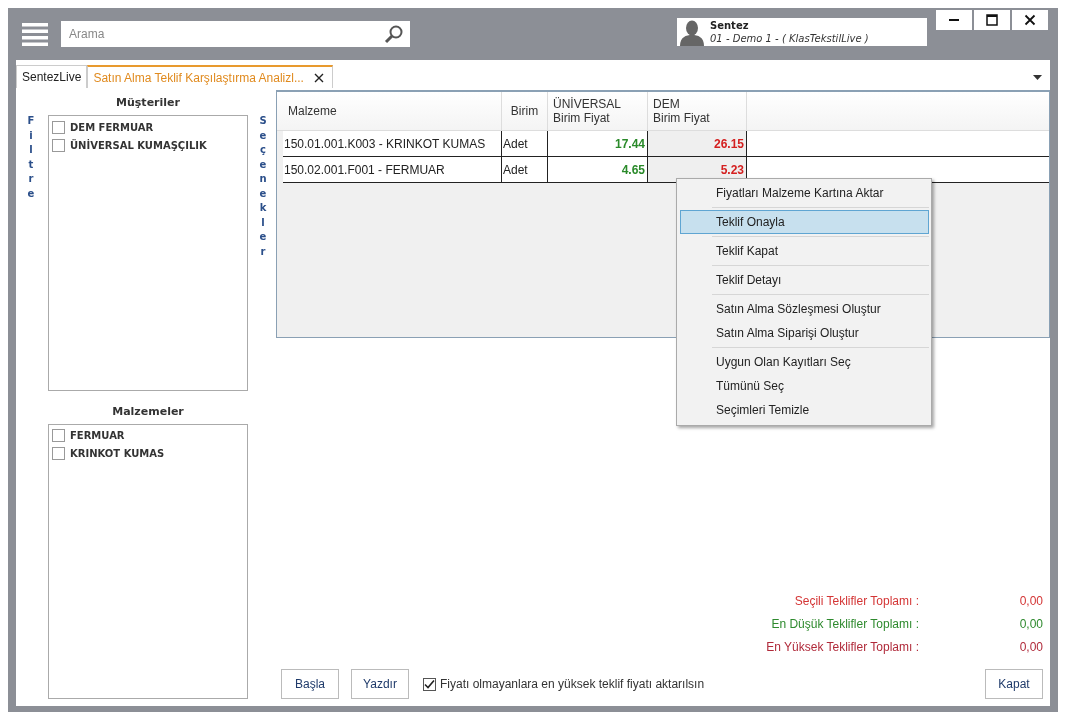  I want to click on filter-label: Filtre, so click(31, 157).